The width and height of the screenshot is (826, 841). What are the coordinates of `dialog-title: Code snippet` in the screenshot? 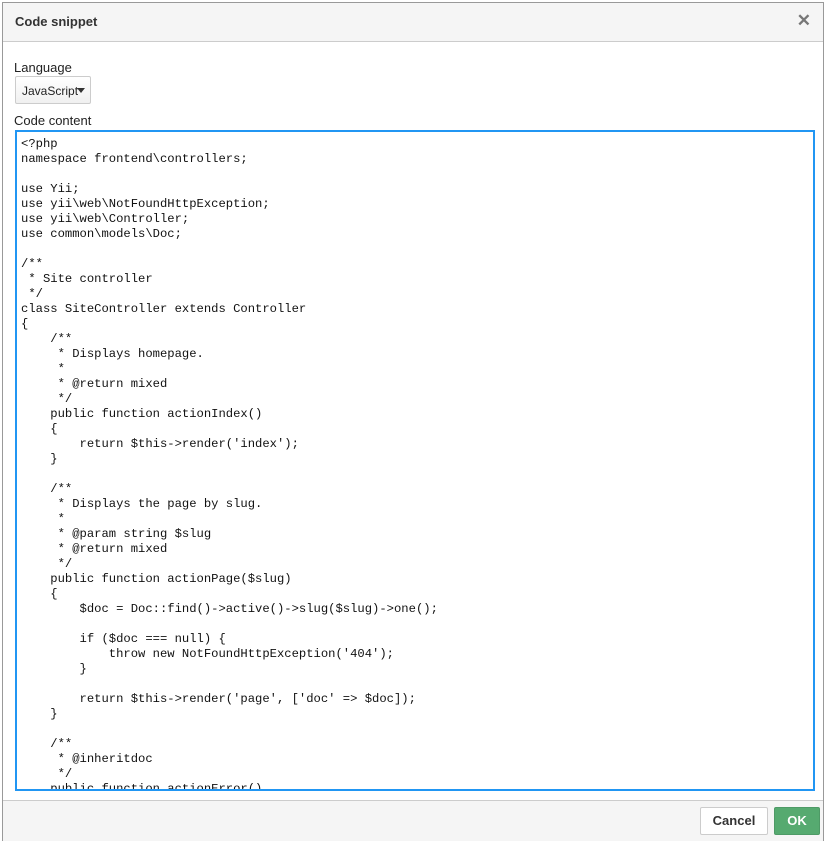 It's located at (56, 21).